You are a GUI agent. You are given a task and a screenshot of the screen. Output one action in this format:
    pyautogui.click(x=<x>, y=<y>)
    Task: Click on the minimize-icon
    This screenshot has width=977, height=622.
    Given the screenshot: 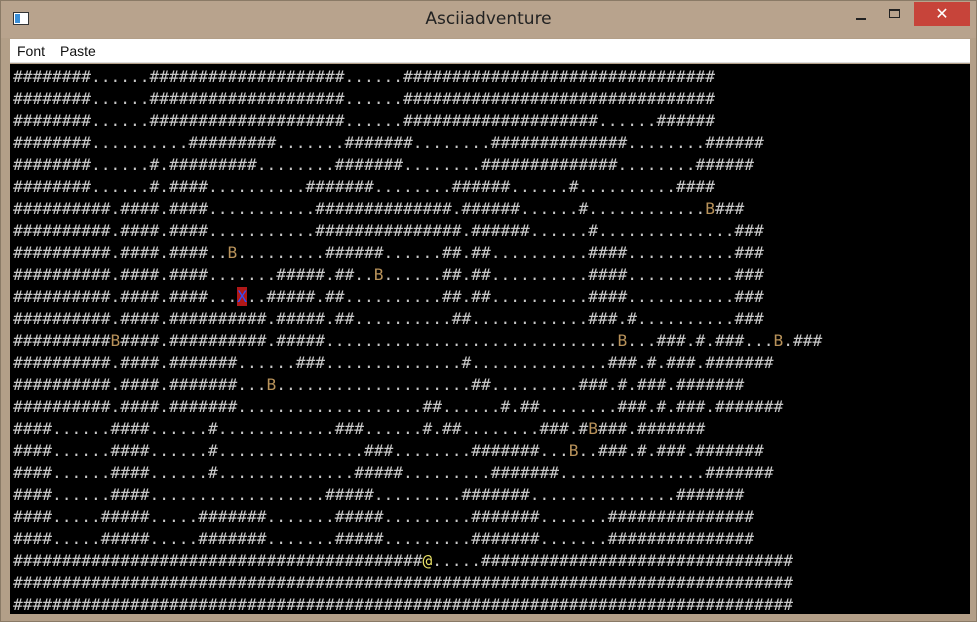 What is the action you would take?
    pyautogui.click(x=861, y=15)
    